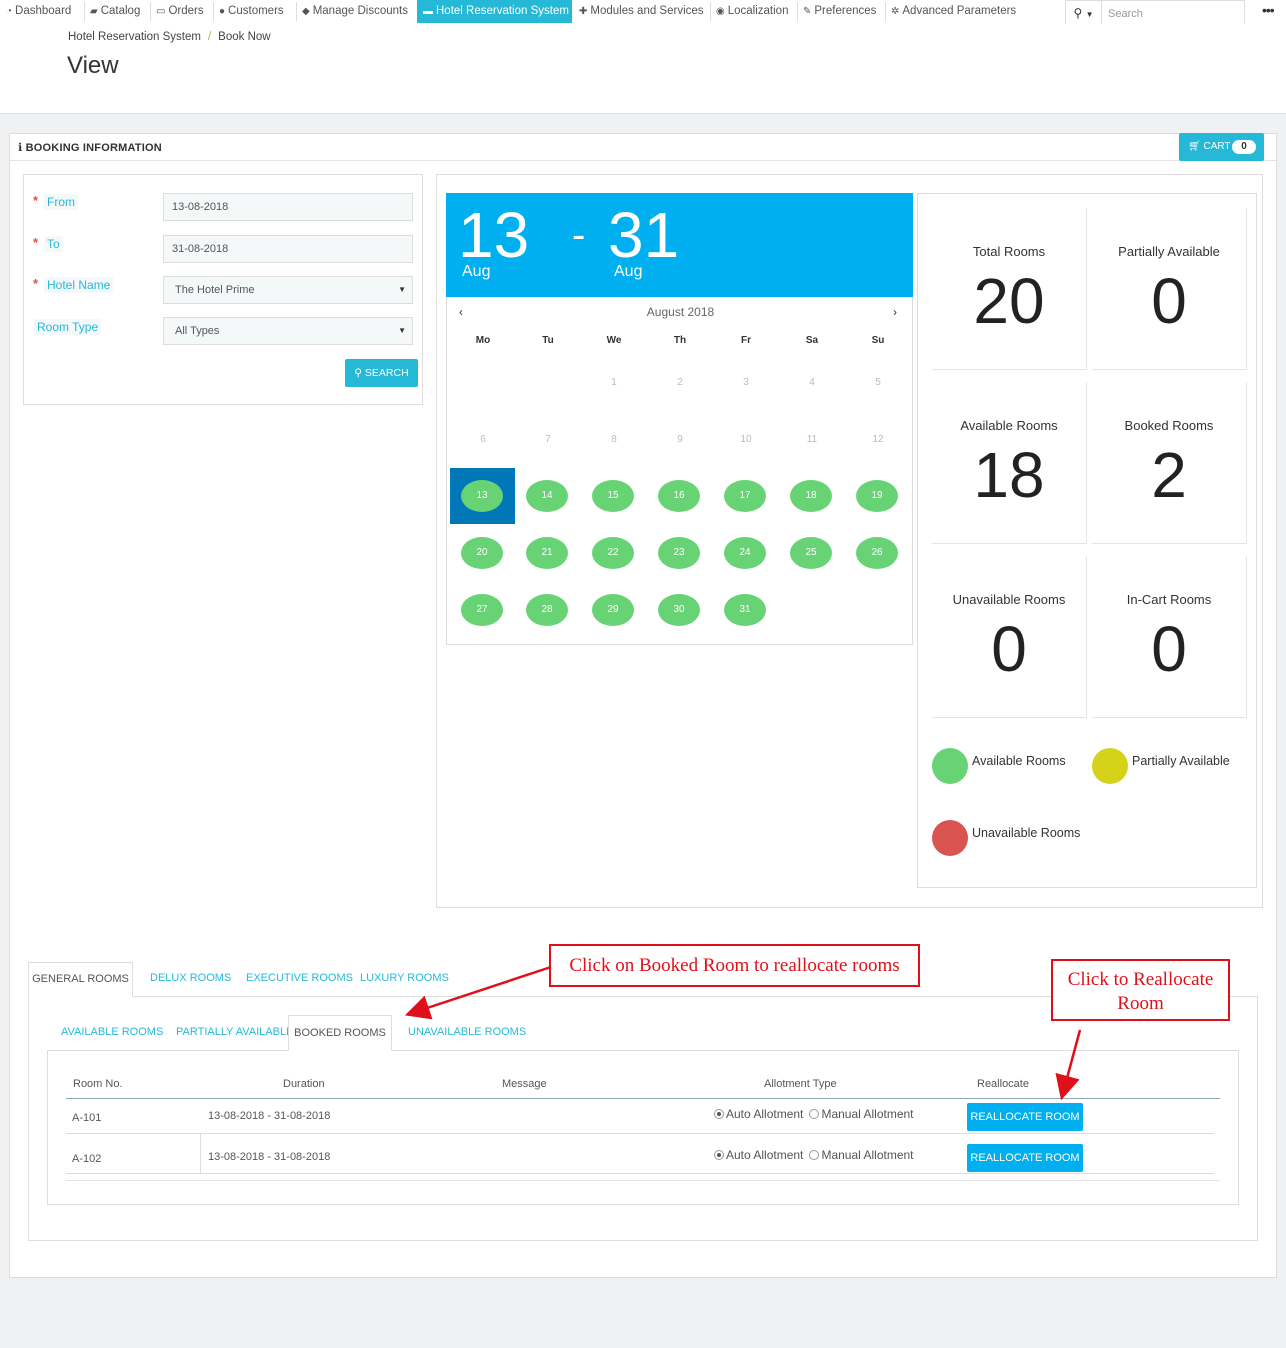 The height and width of the screenshot is (1348, 1286). What do you see at coordinates (613, 610) in the screenshot?
I see `calendar-day-available: 29` at bounding box center [613, 610].